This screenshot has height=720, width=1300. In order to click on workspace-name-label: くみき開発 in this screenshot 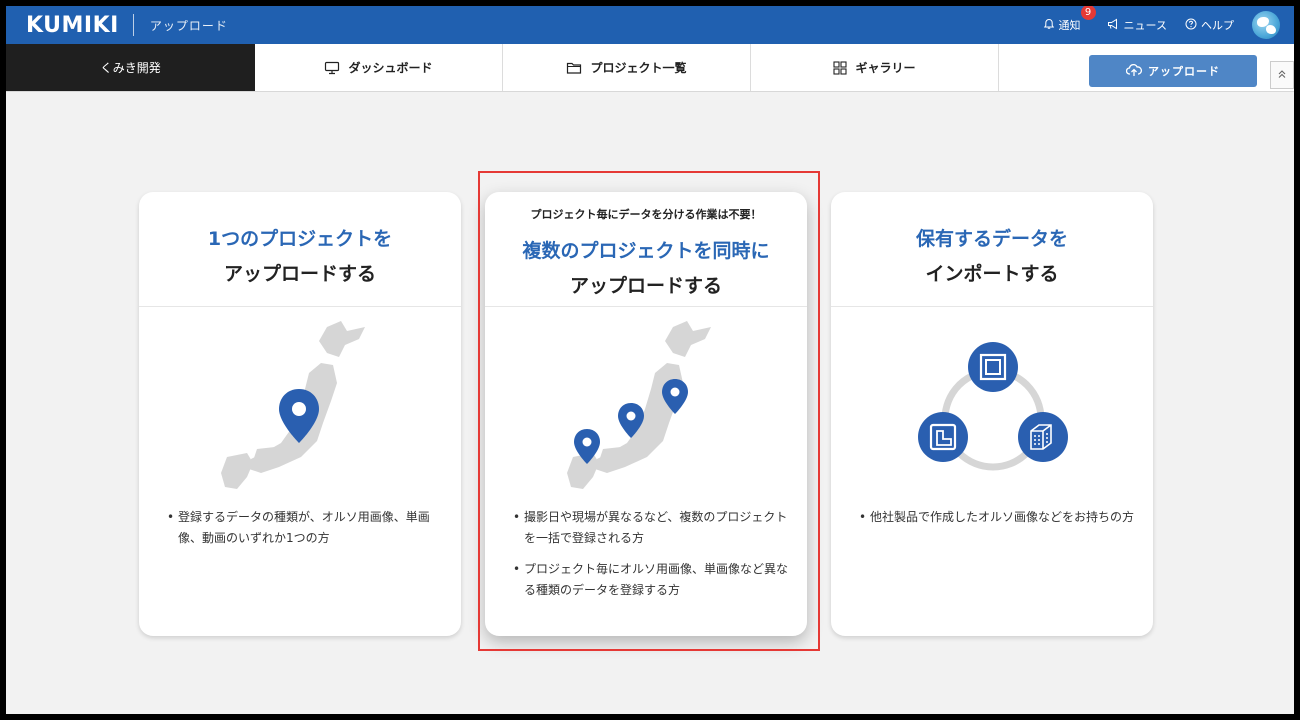, I will do `click(130, 68)`.